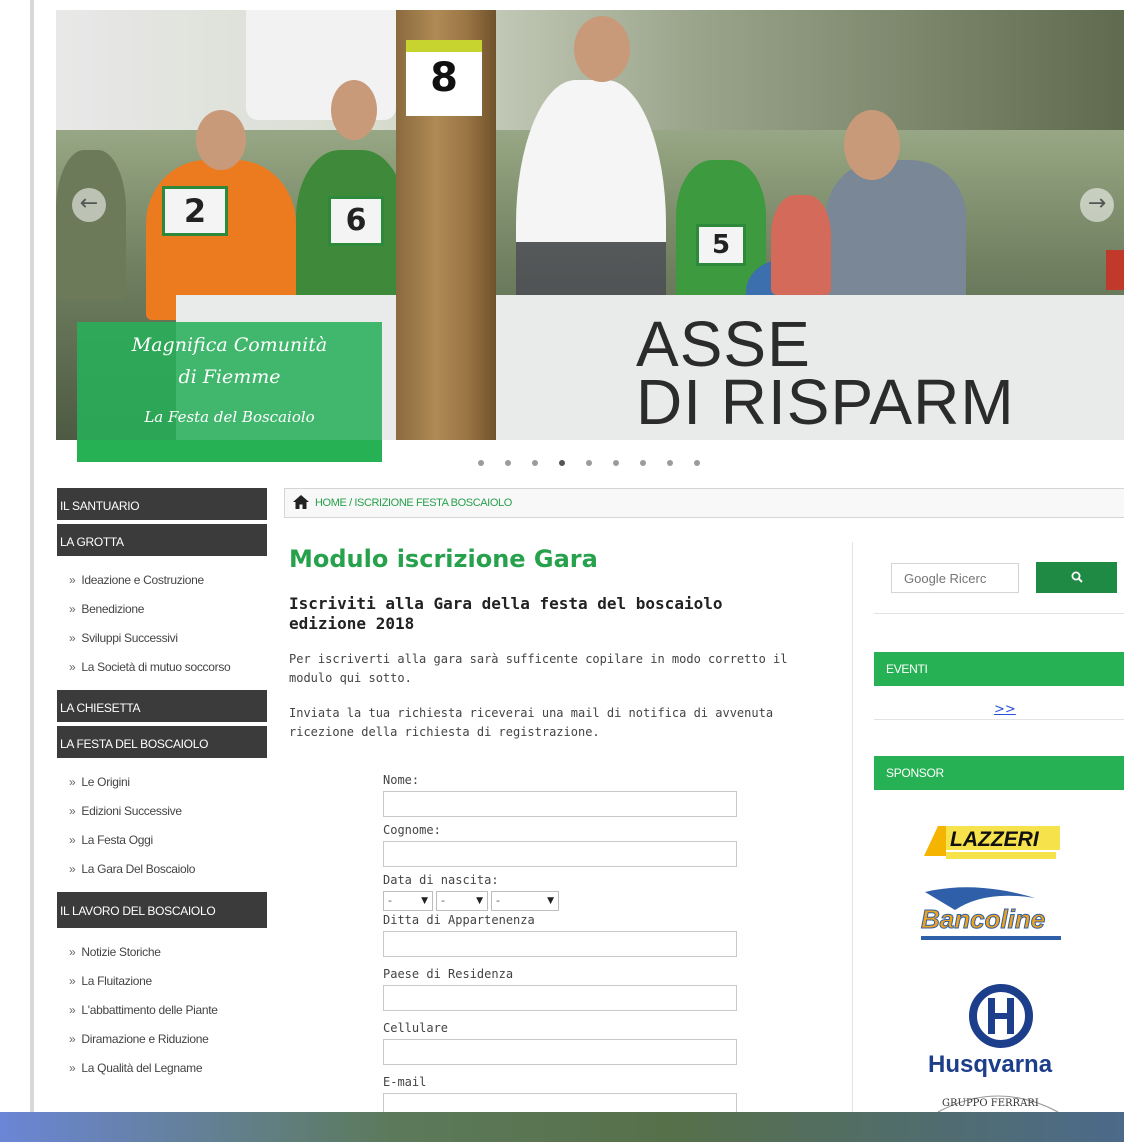 This screenshot has height=1142, width=1124. Describe the element at coordinates (162, 1068) in the screenshot. I see `sidebar-item: » La Qualità del Legname` at that location.